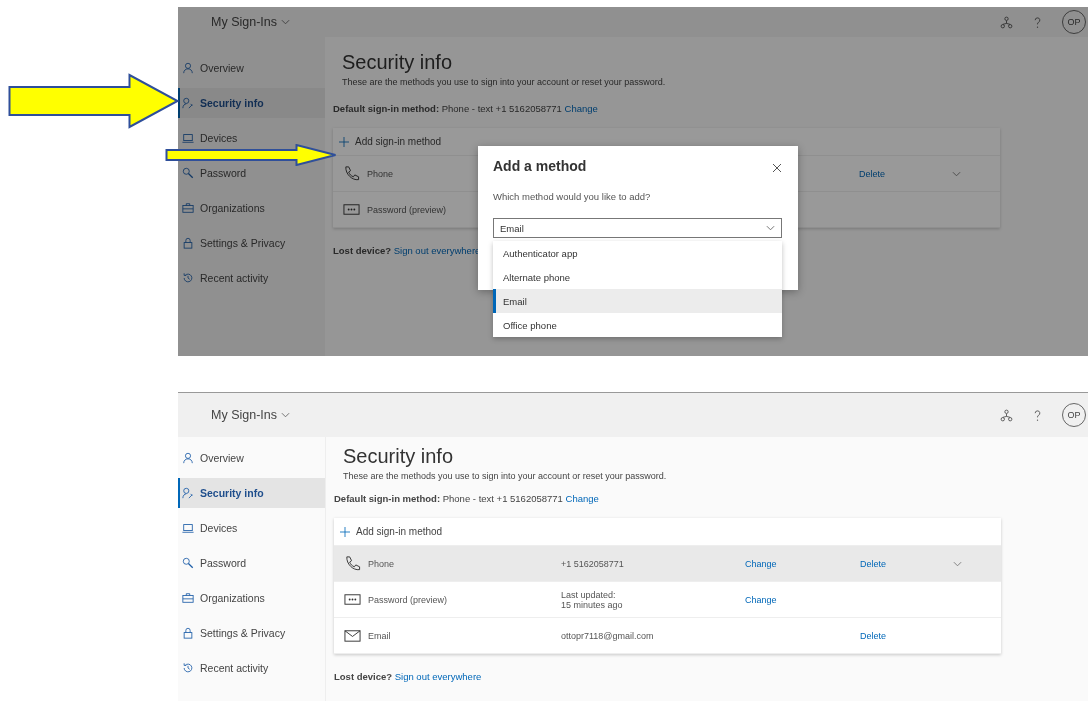 The height and width of the screenshot is (706, 1088). What do you see at coordinates (637, 325) in the screenshot?
I see `dropdown-option: Office phone` at bounding box center [637, 325].